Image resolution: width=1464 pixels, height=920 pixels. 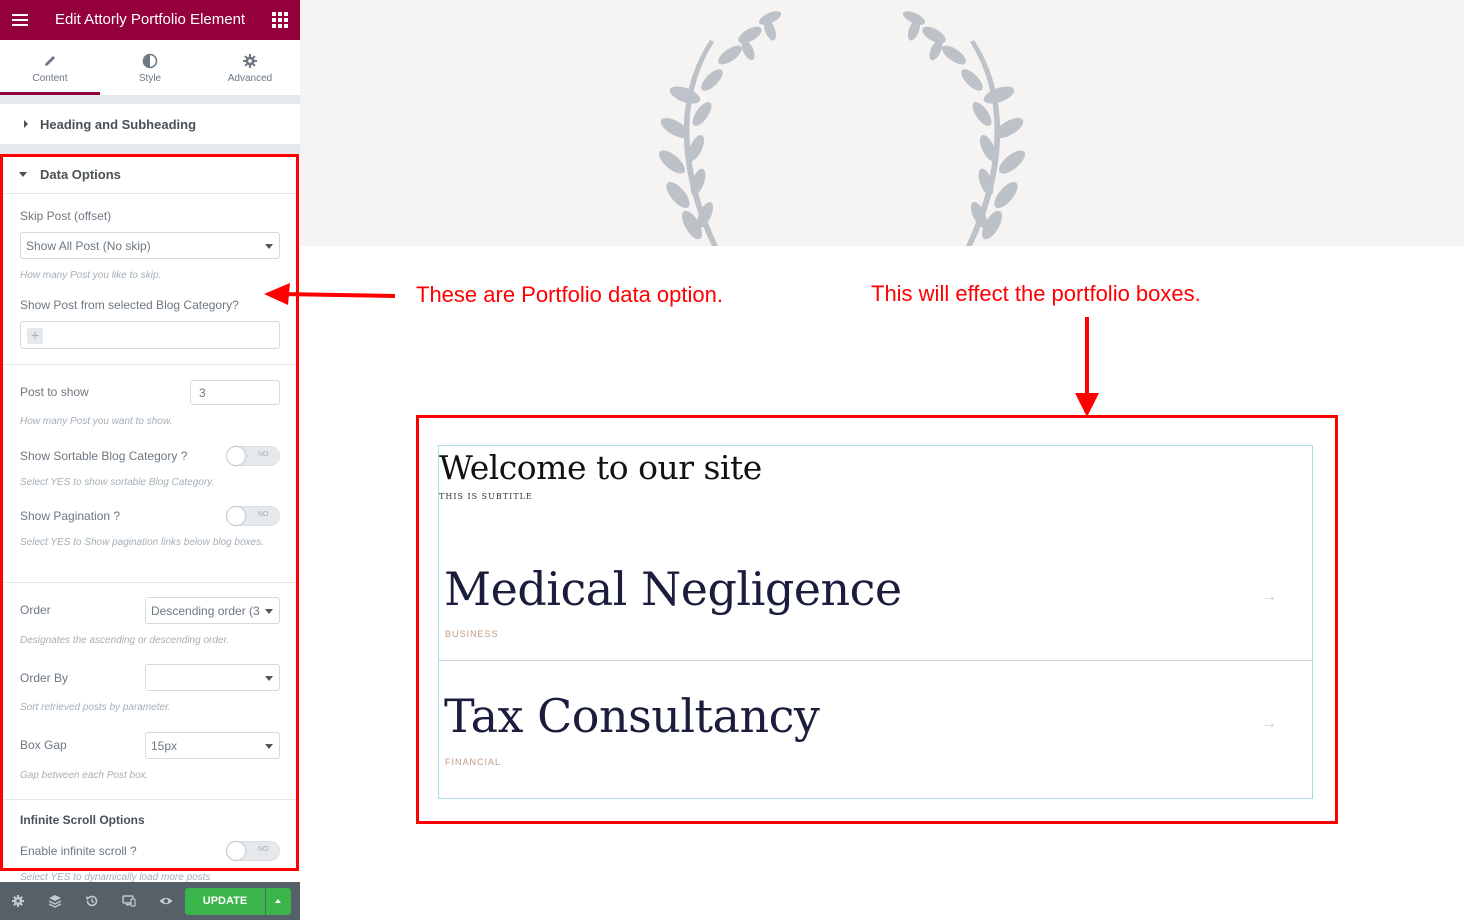 What do you see at coordinates (250, 78) in the screenshot?
I see `tab-advanced-label: Advanced` at bounding box center [250, 78].